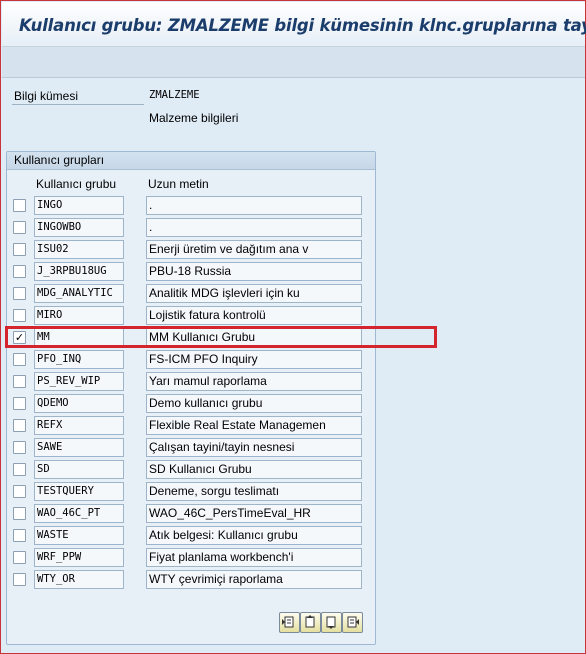 The width and height of the screenshot is (586, 654). What do you see at coordinates (79, 205) in the screenshot?
I see `user-group-field: INGO` at bounding box center [79, 205].